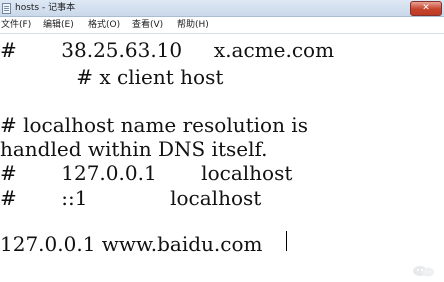 Image resolution: width=444 pixels, height=282 pixels. I want to click on menu-edit: 编辑(E), so click(58, 25).